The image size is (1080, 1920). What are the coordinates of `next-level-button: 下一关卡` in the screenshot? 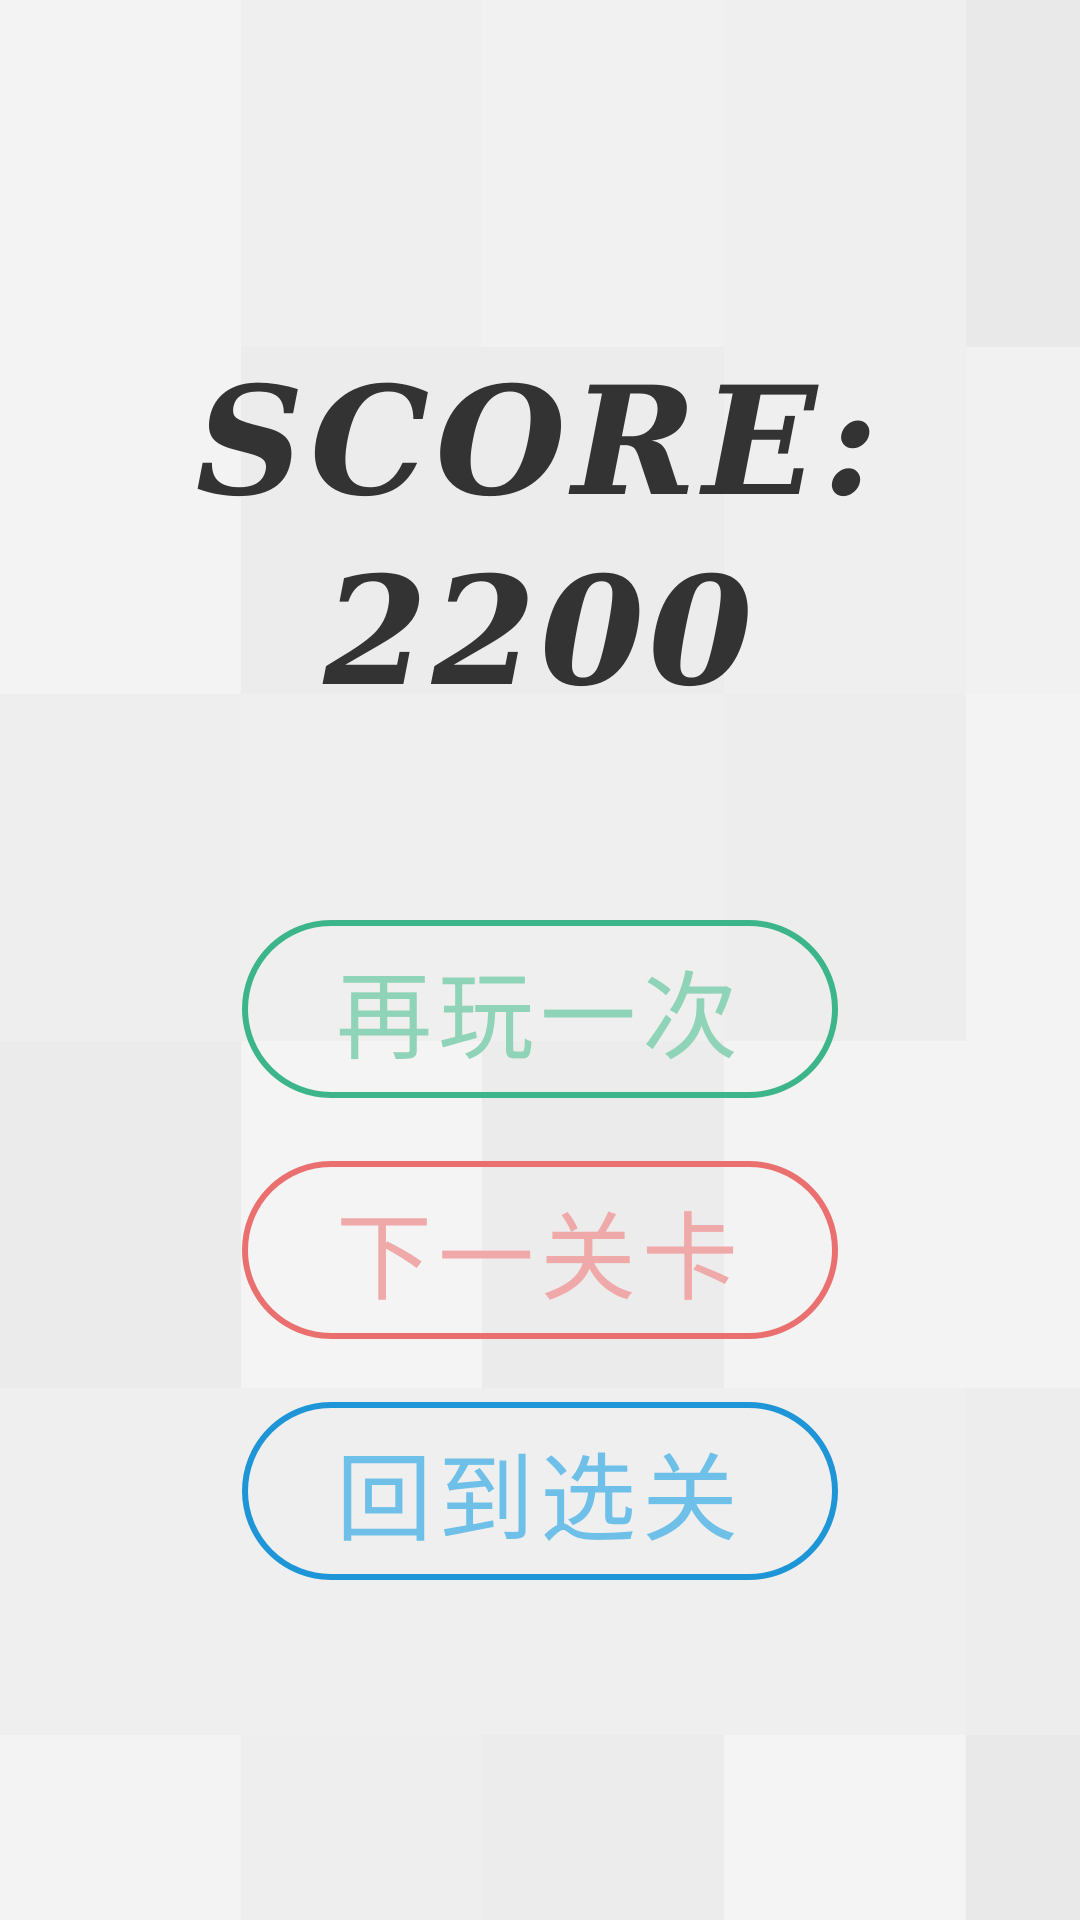 It's located at (540, 1250).